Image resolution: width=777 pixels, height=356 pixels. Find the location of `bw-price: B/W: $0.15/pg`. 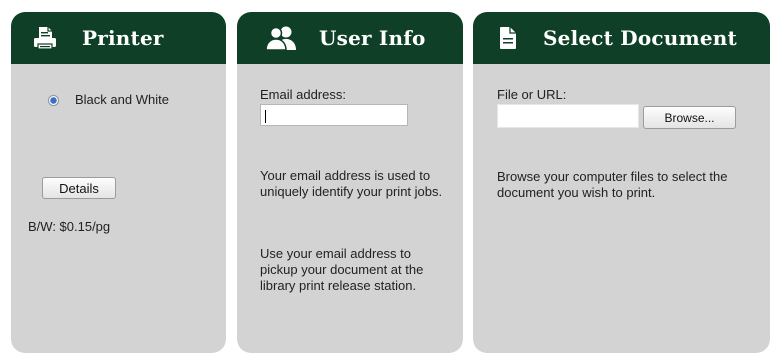

bw-price: B/W: $0.15/pg is located at coordinates (69, 226).